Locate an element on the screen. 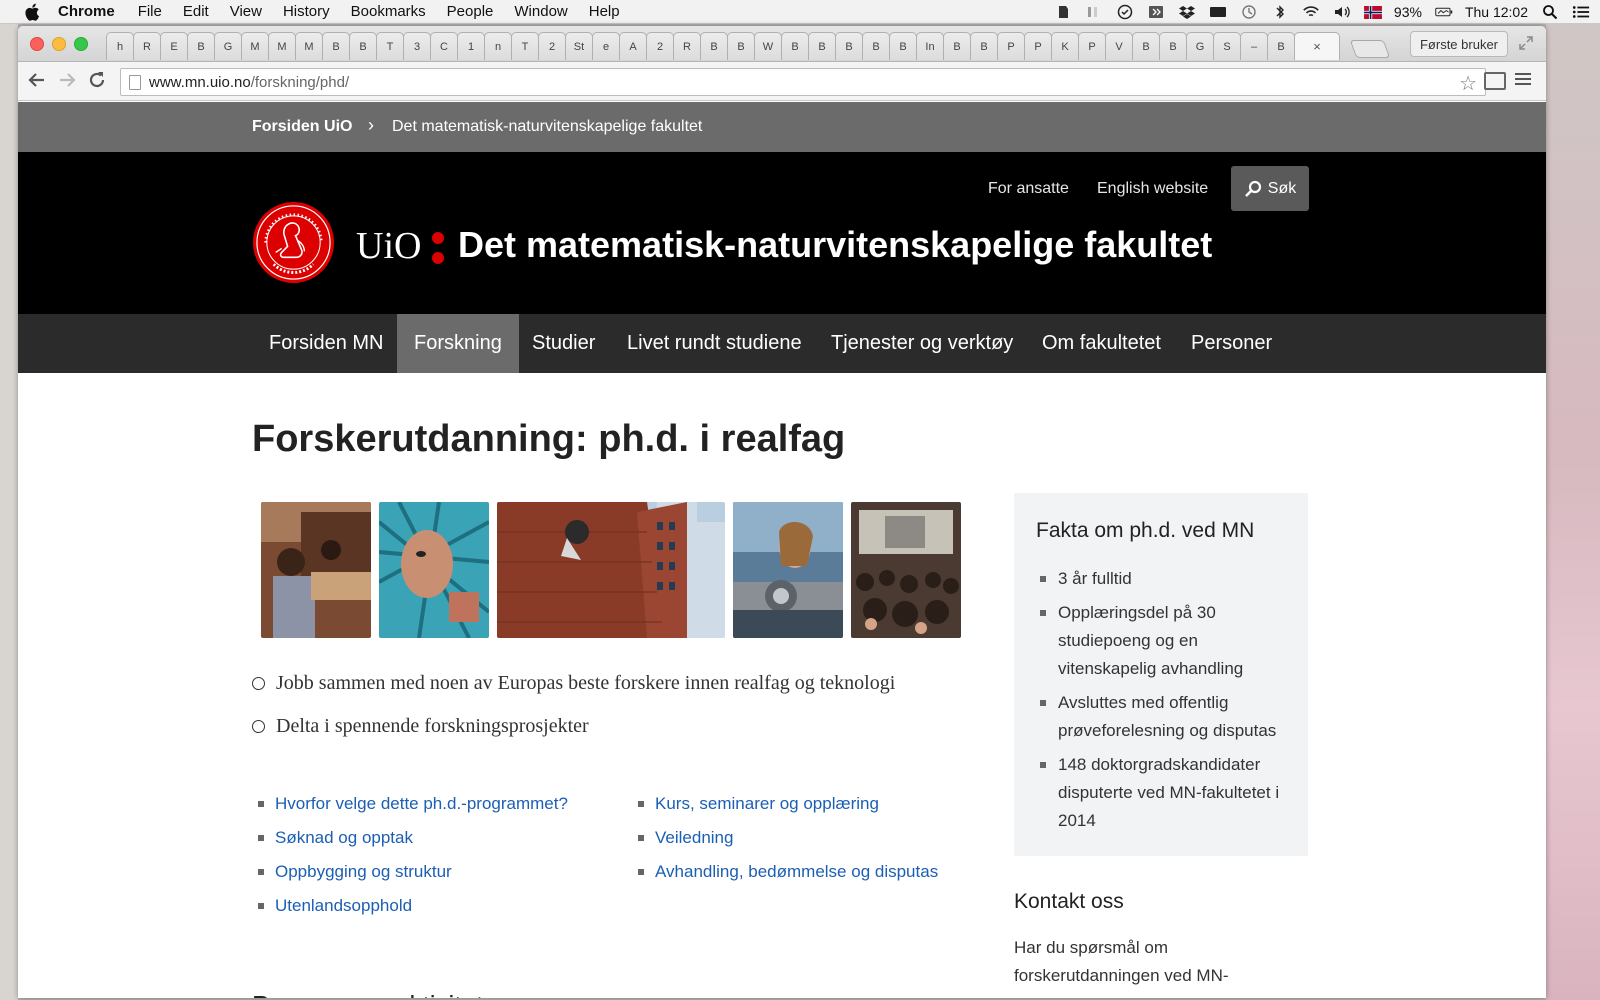 The image size is (1600, 1000). link-kurs-seminarer: Kurs, seminarer og opplæring is located at coordinates (788, 811).